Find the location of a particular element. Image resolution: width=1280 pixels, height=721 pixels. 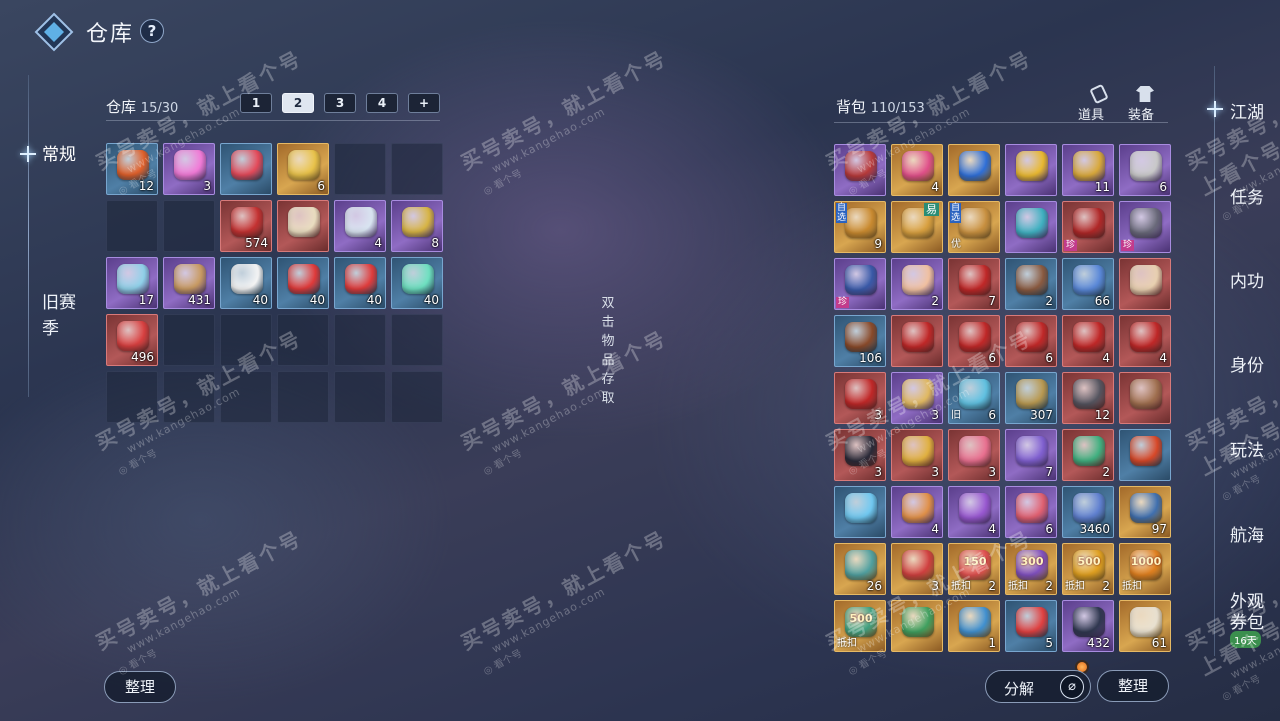

decompose-button: 分解 ⌀ is located at coordinates (1038, 686).